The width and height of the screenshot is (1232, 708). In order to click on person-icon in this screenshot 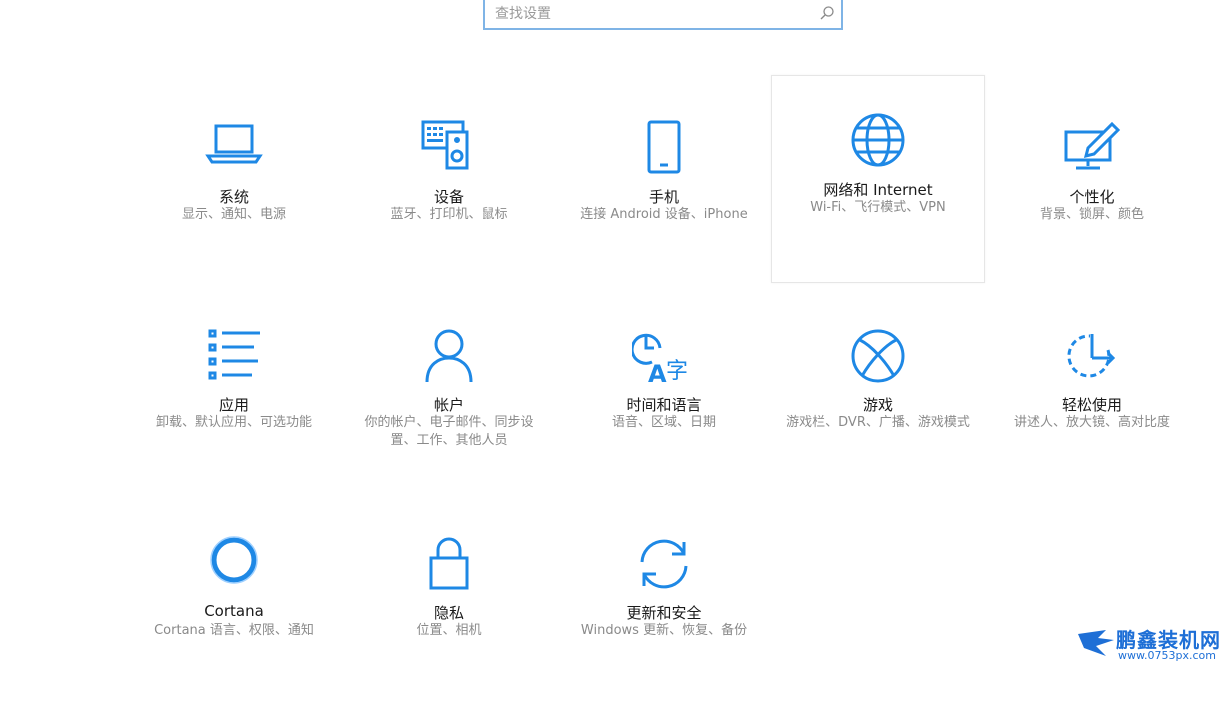, I will do `click(449, 360)`.